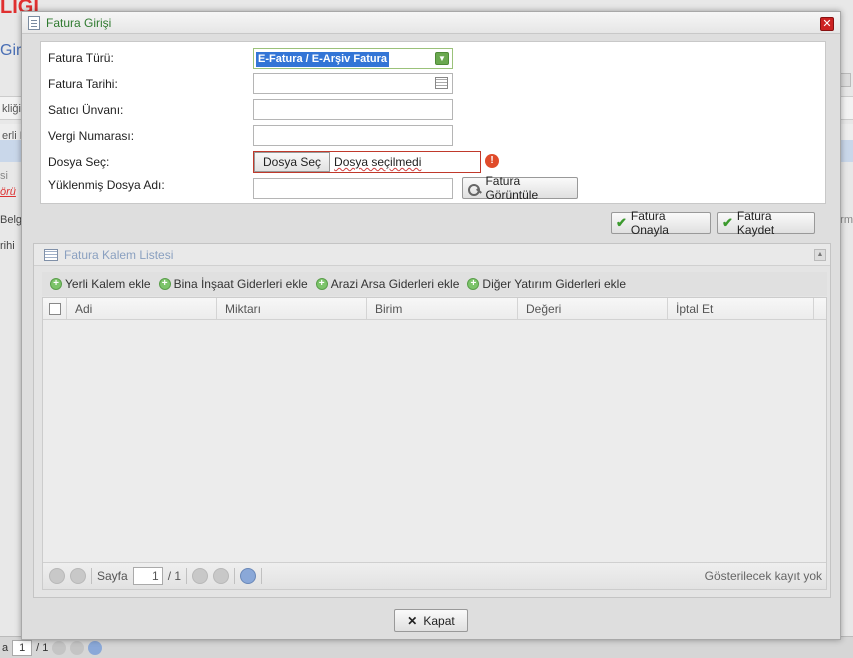  I want to click on first-page-icon, so click(57, 576).